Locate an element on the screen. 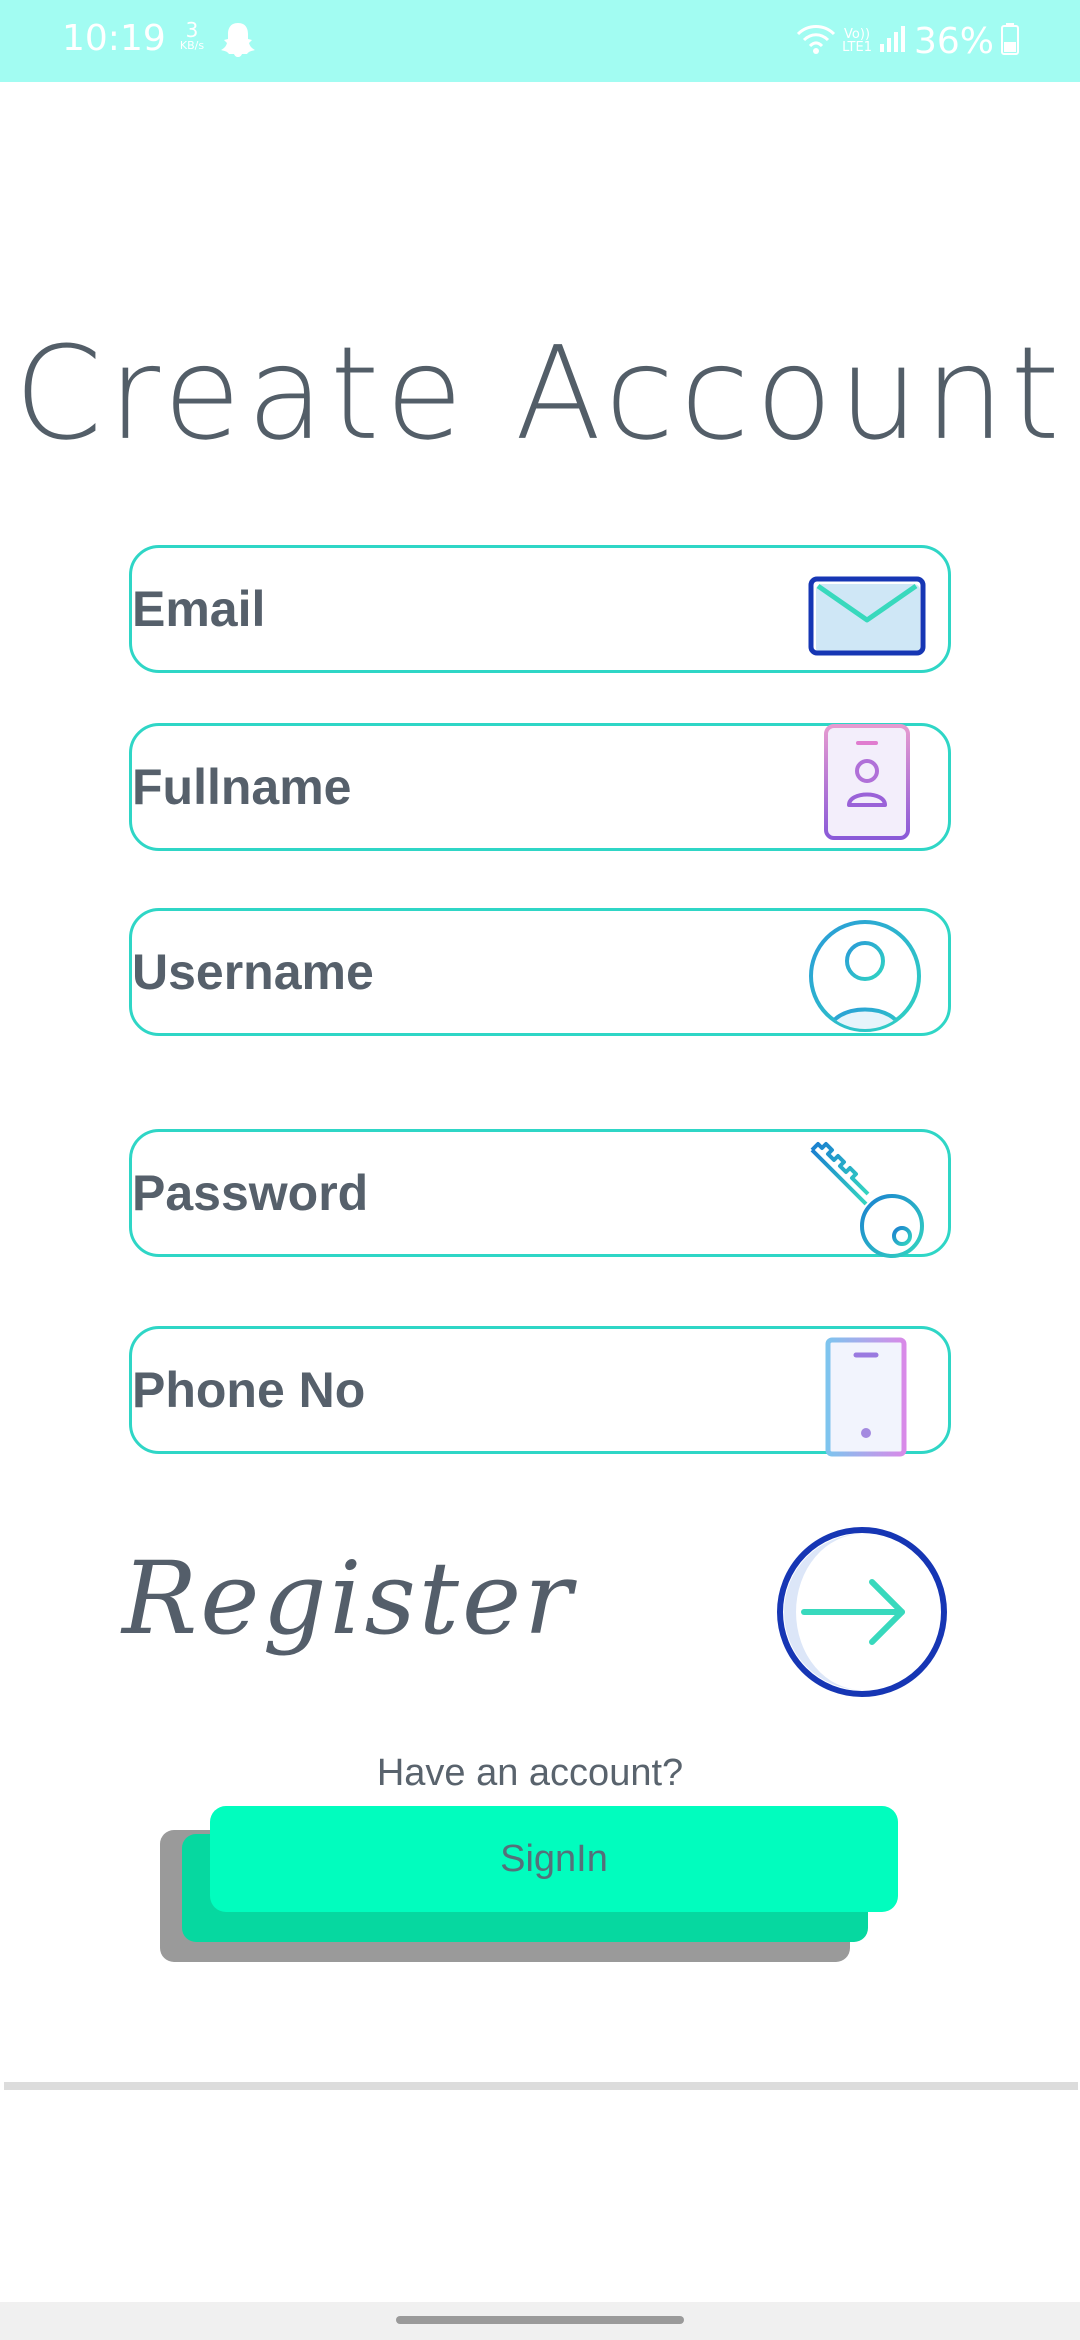  wifi-icon is located at coordinates (816, 41).